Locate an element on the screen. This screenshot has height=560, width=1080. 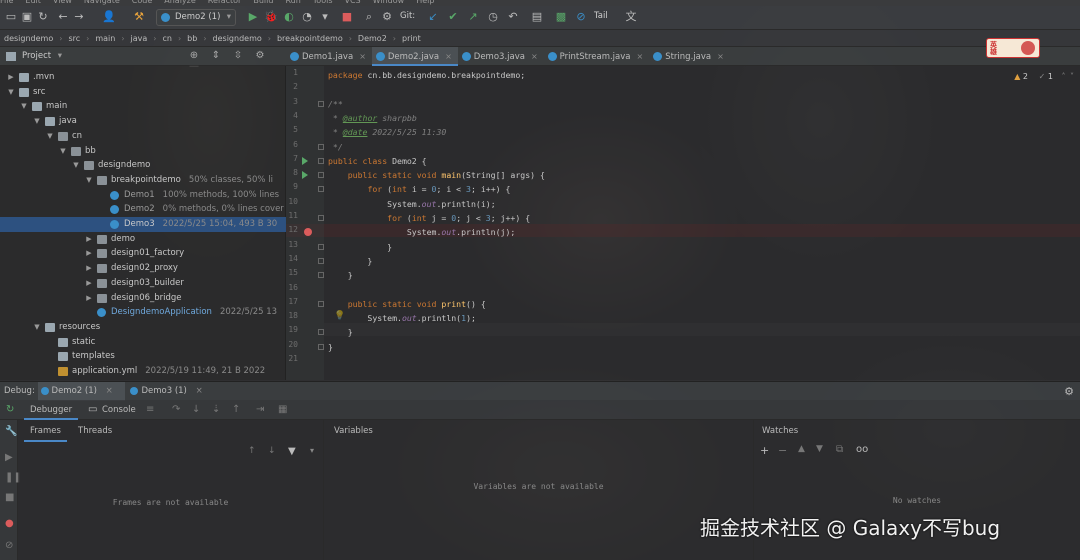
locate-icon: ⊕ is located at coordinates (194, 55).